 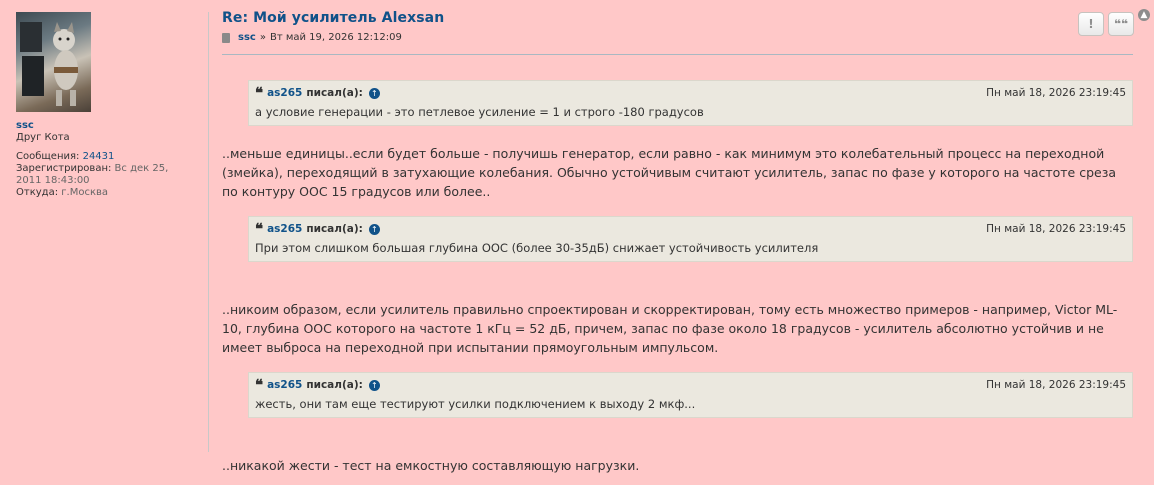 What do you see at coordinates (335, 37) in the screenshot?
I see `post-date: Вт май 19, 2026 12:12:09` at bounding box center [335, 37].